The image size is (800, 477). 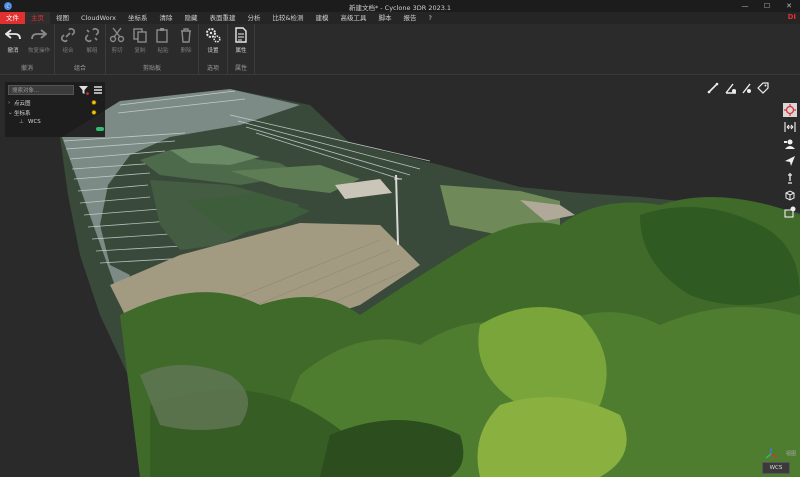 What do you see at coordinates (163, 51) in the screenshot?
I see `paste-label: 粘贴` at bounding box center [163, 51].